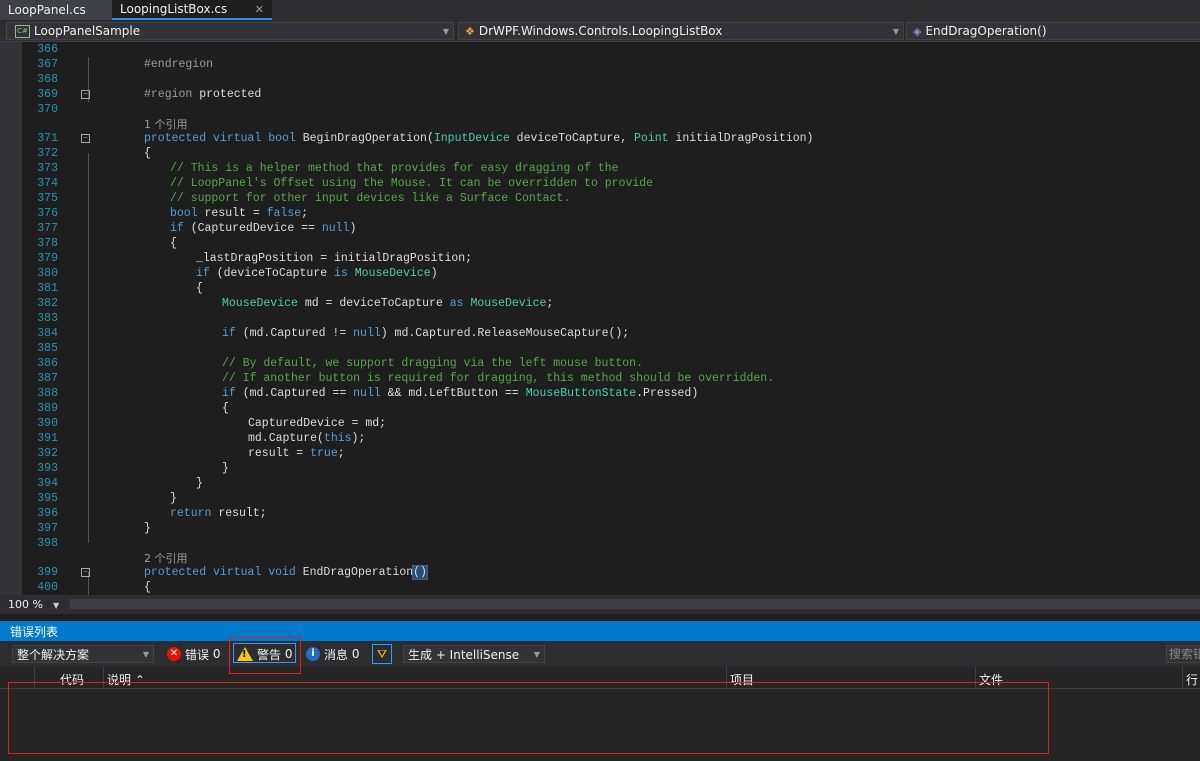 This screenshot has height=761, width=1200. Describe the element at coordinates (174, 9) in the screenshot. I see `tab-label: LoopingListBox.cs` at that location.